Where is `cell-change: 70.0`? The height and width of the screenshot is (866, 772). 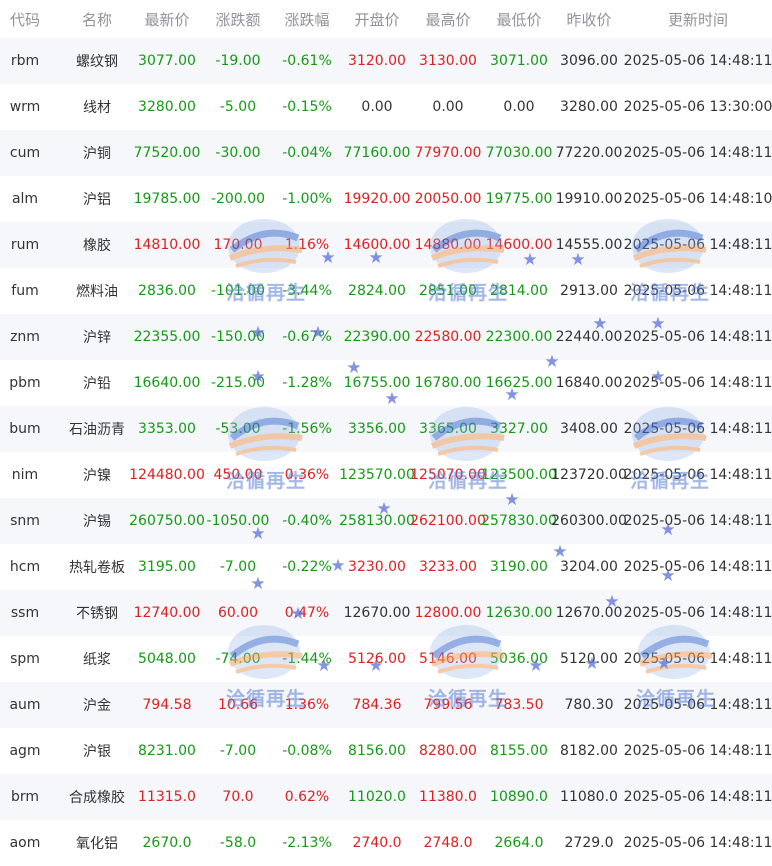 cell-change: 70.0 is located at coordinates (238, 797).